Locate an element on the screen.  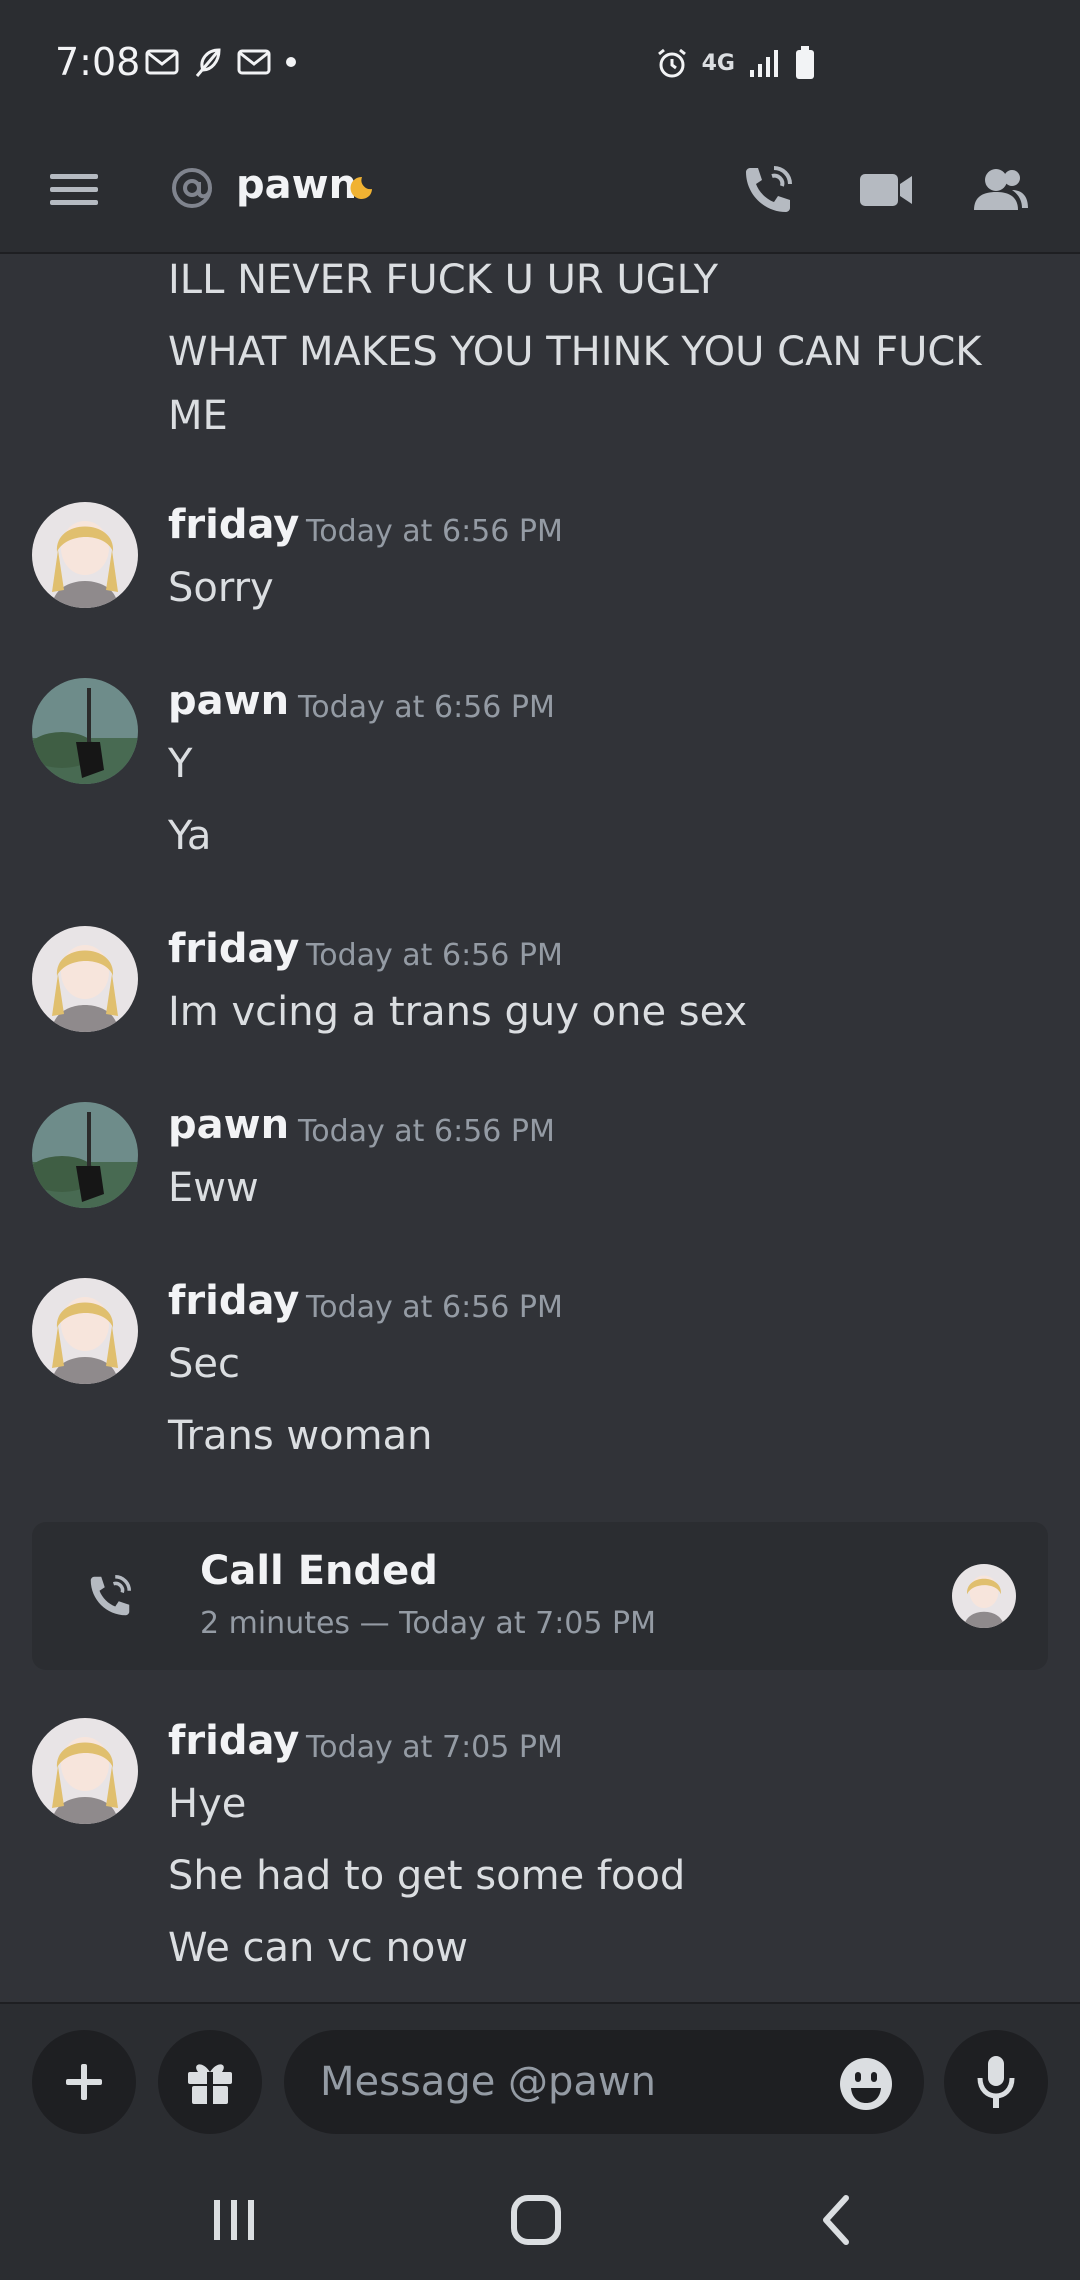
message-text: Sorry is located at coordinates (221, 588).